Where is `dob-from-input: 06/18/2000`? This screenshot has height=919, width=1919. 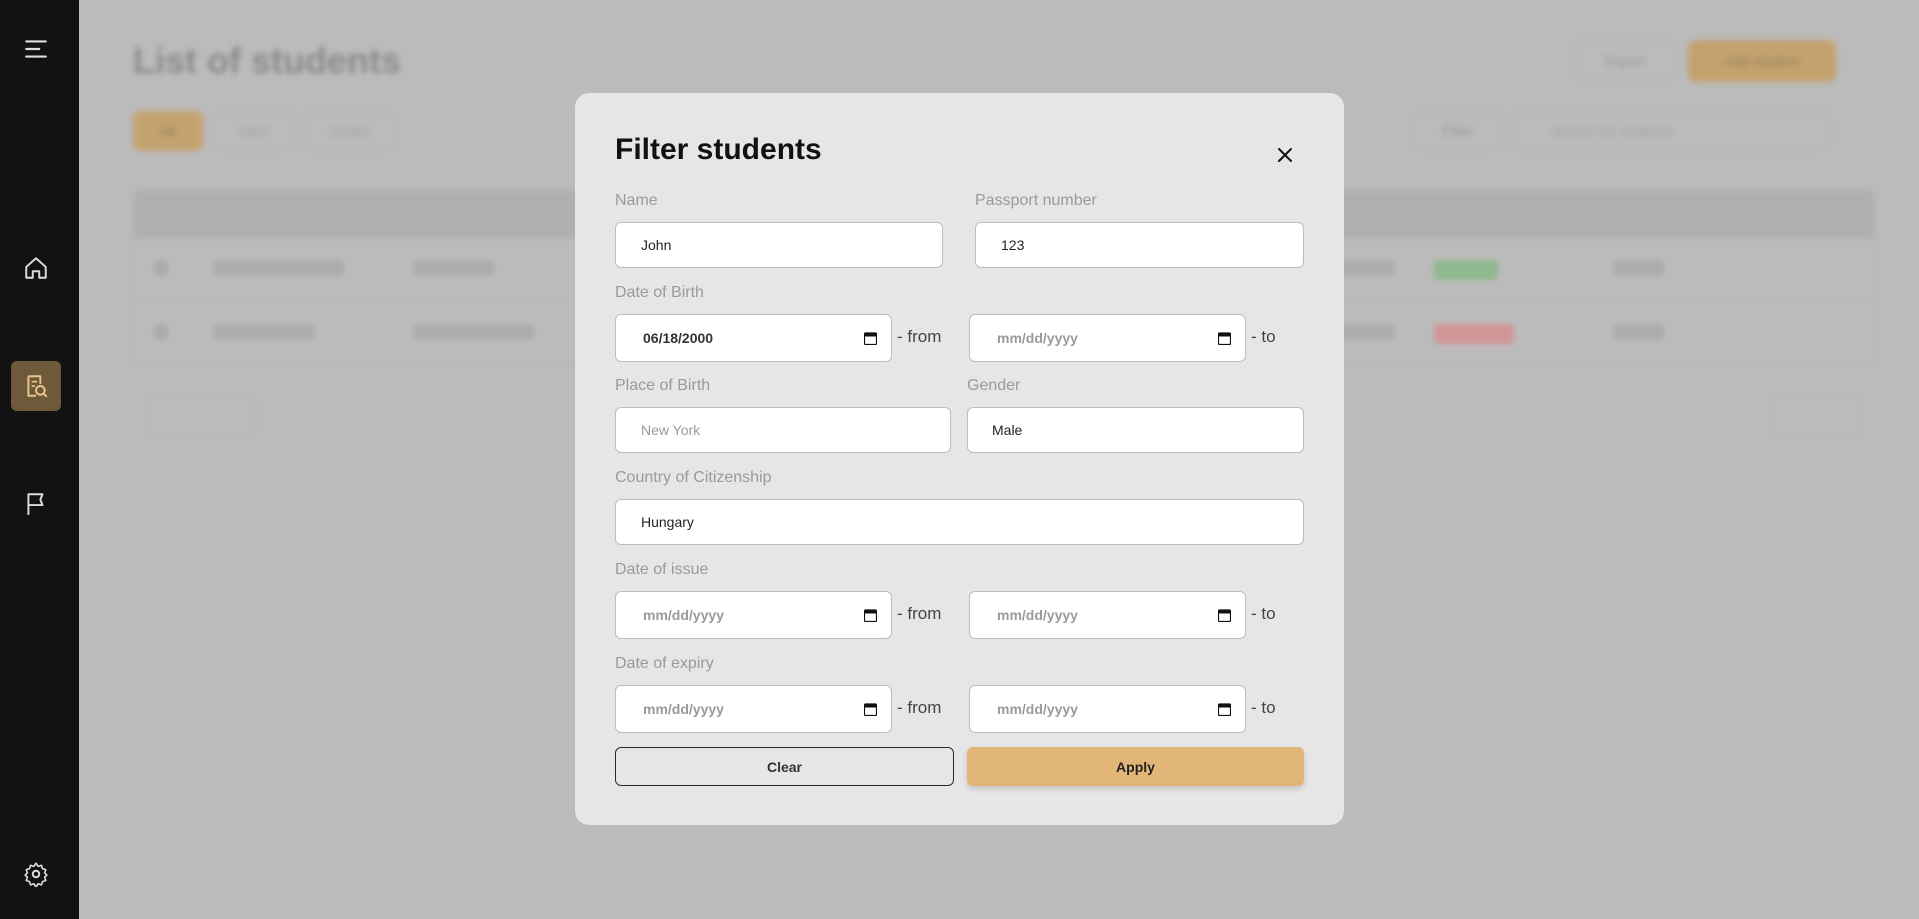
dob-from-input: 06/18/2000 is located at coordinates (753, 338).